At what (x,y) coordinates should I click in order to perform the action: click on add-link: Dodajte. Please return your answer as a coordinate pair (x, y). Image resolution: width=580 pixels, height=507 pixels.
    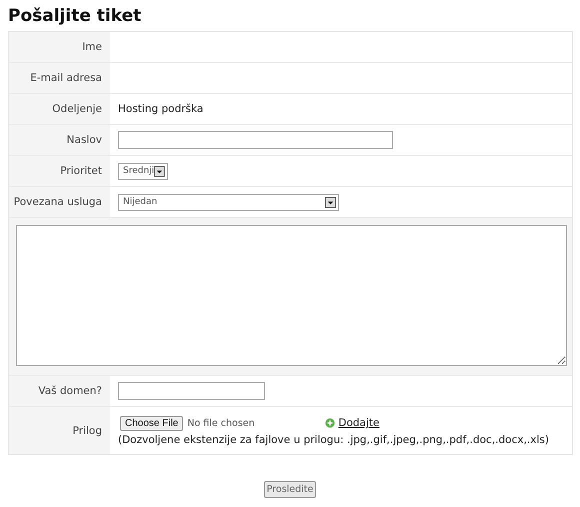
    Looking at the image, I should click on (352, 423).